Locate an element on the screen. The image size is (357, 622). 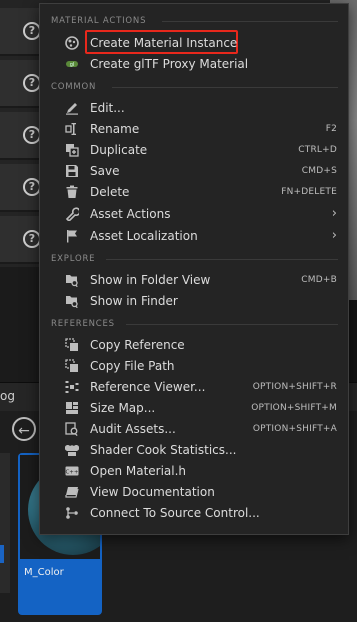
asset-name: M_Color is located at coordinates (44, 572).